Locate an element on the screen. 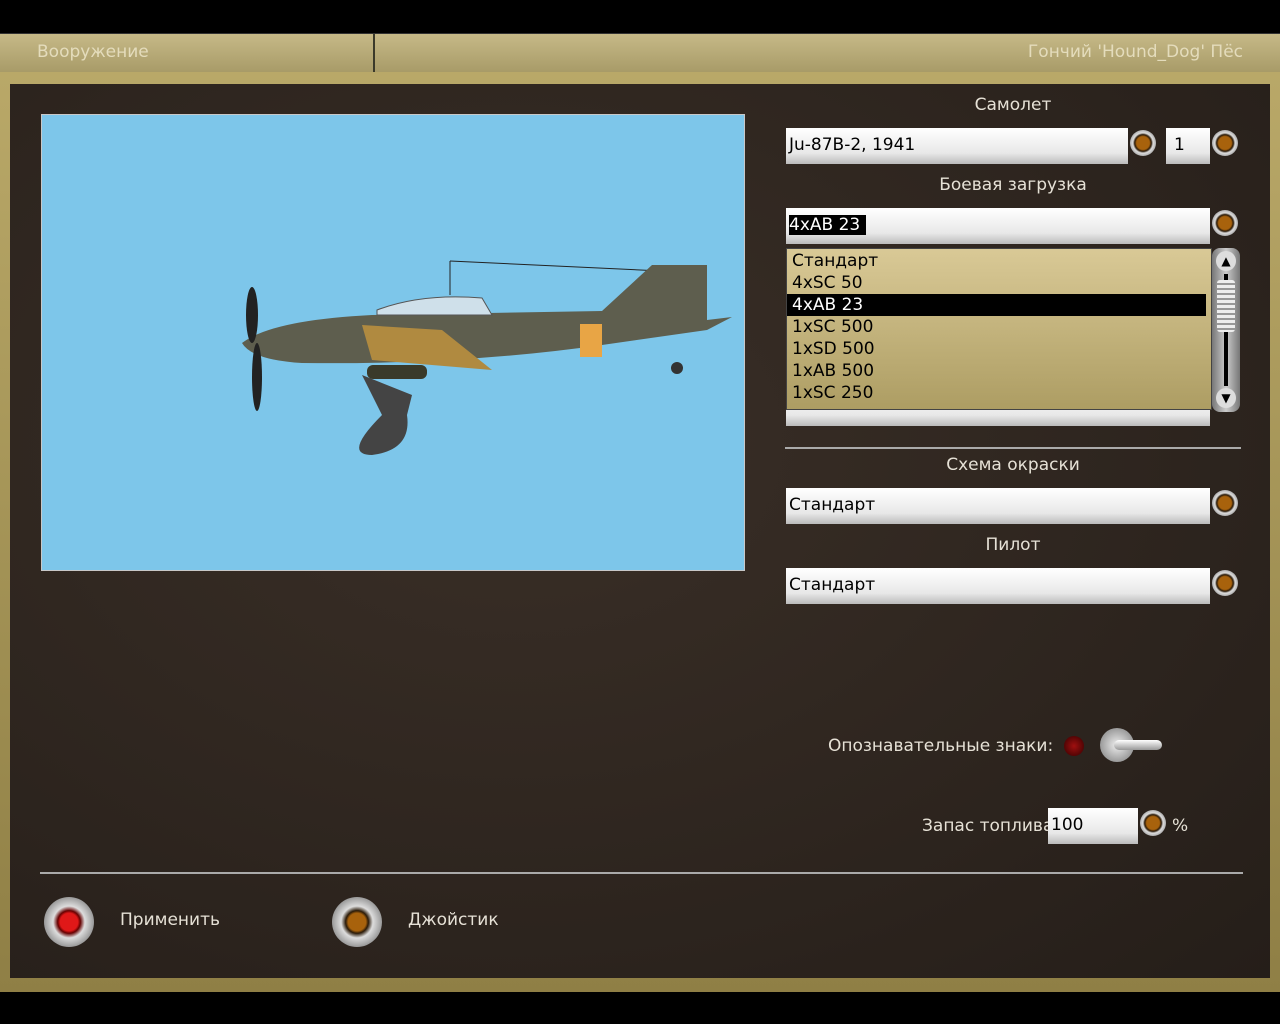  aircraft-label: Самолет is located at coordinates (1013, 105).